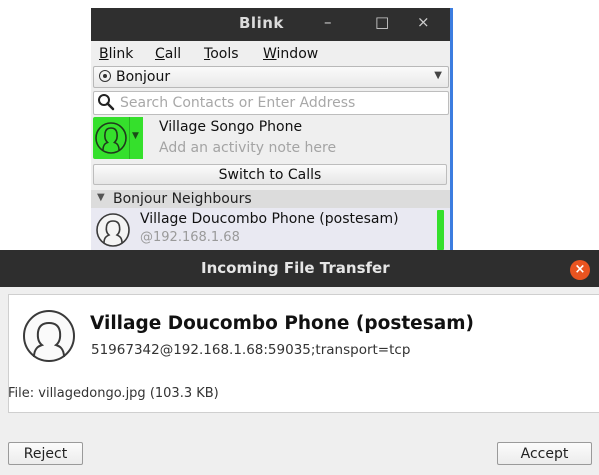 The width and height of the screenshot is (599, 475). What do you see at coordinates (544, 453) in the screenshot?
I see `accept-button: Accept` at bounding box center [544, 453].